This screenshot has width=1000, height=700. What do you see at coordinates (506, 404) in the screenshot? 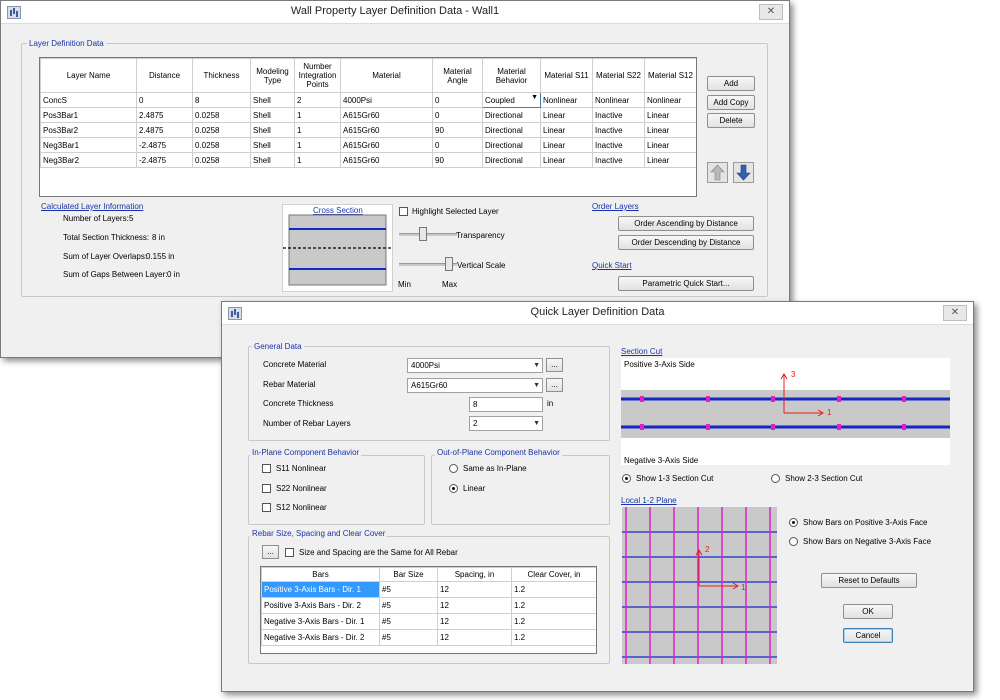
I see `concrete-thickness-input: 8` at bounding box center [506, 404].